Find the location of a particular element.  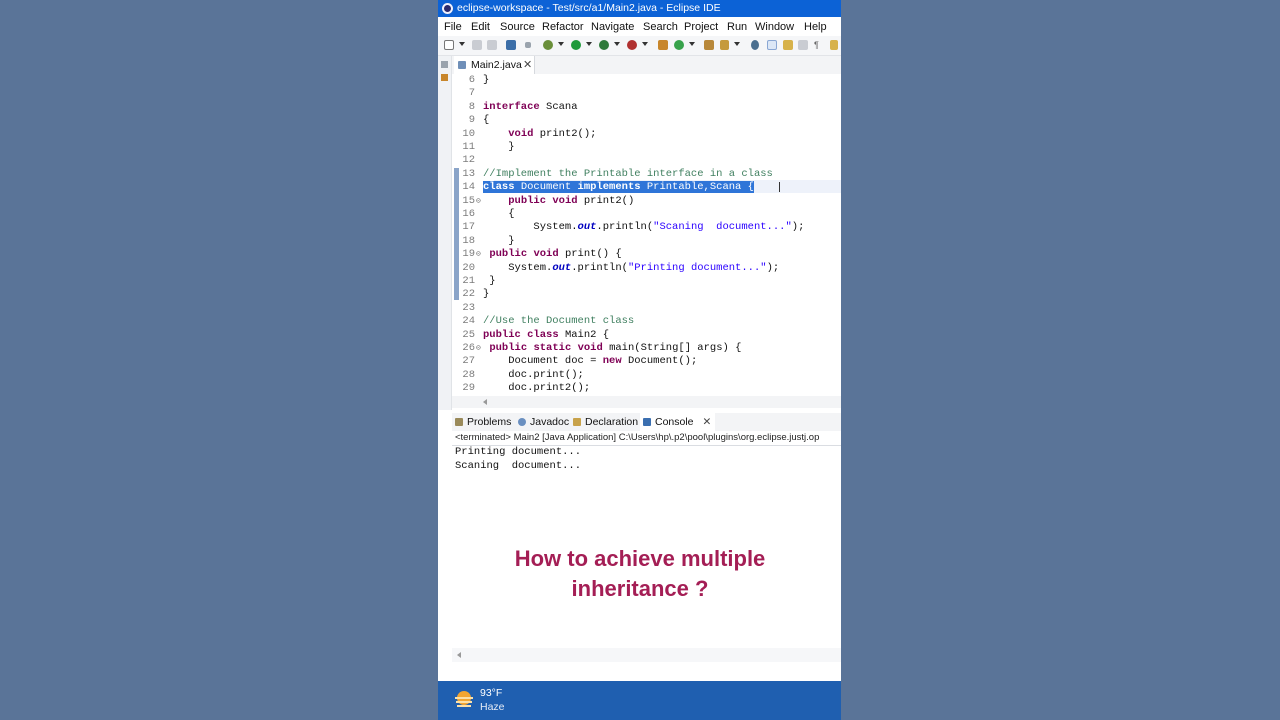

caption-line-2: inheritance ? is located at coordinates (640, 588).